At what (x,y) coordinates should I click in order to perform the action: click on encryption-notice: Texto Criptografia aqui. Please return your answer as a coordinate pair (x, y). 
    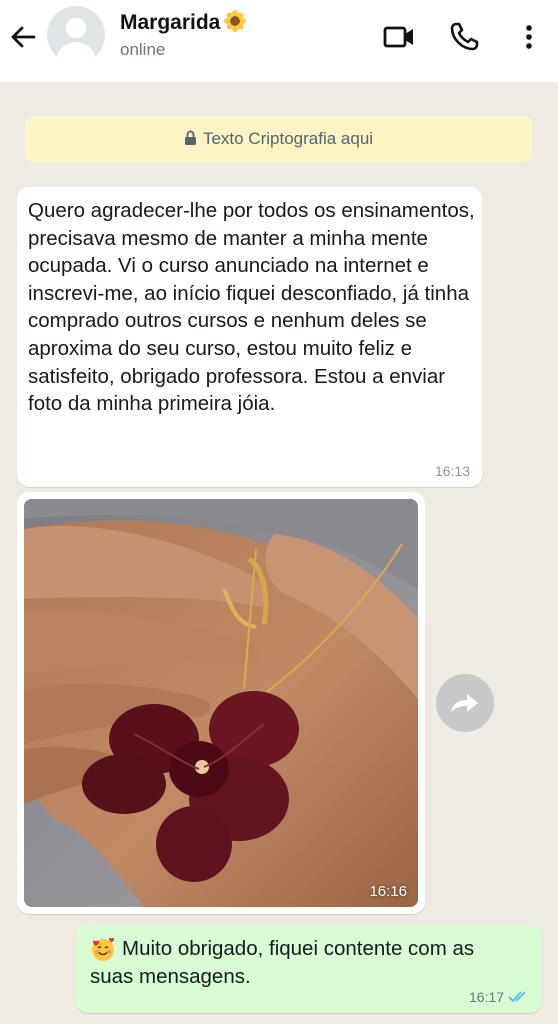
    Looking at the image, I should click on (278, 139).